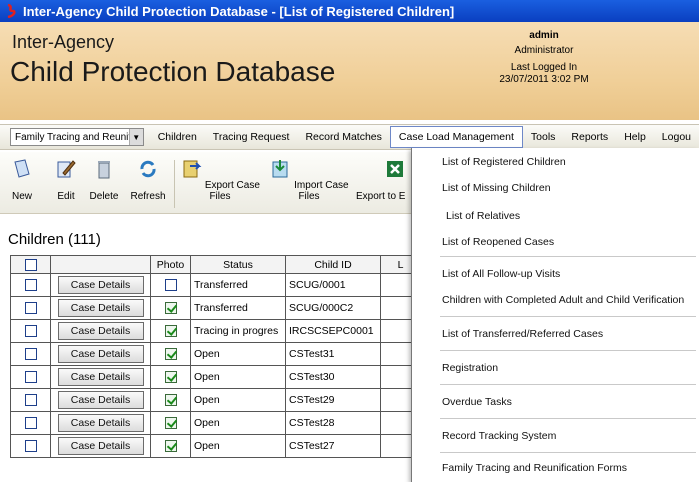 This screenshot has width=699, height=482. I want to click on brand-line-1: Inter-Agency, so click(63, 42).